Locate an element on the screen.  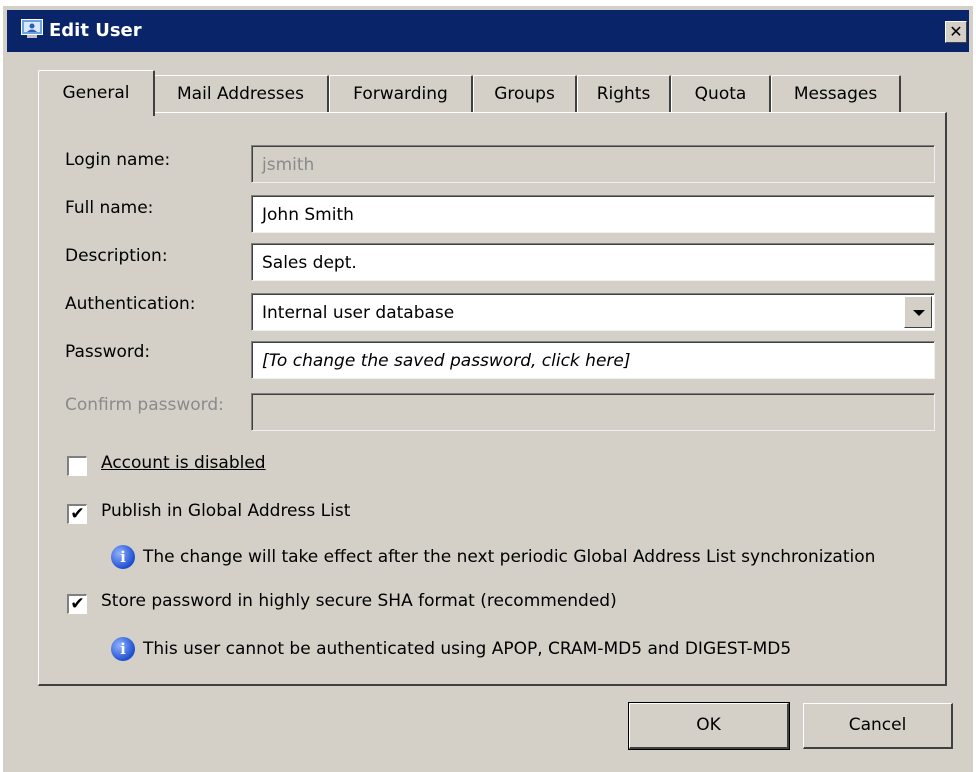
confirm-password-label: Confirm password: is located at coordinates (144, 405).